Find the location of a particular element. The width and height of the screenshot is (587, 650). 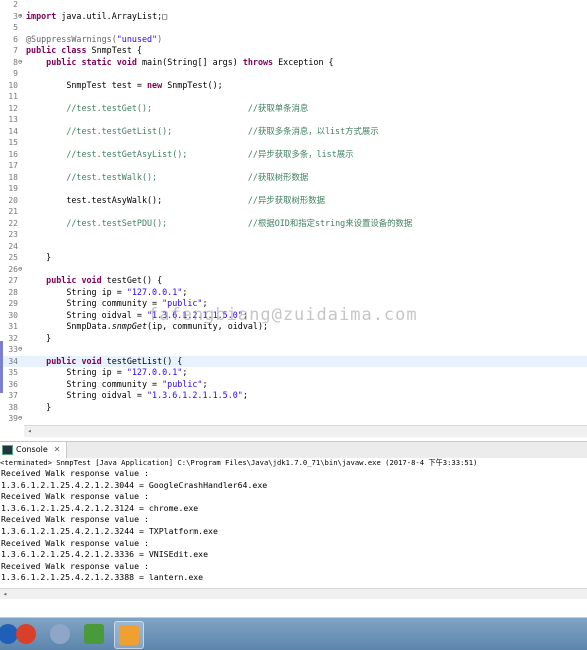

console-horizontal-scrollbar: ◂ is located at coordinates (293, 593).